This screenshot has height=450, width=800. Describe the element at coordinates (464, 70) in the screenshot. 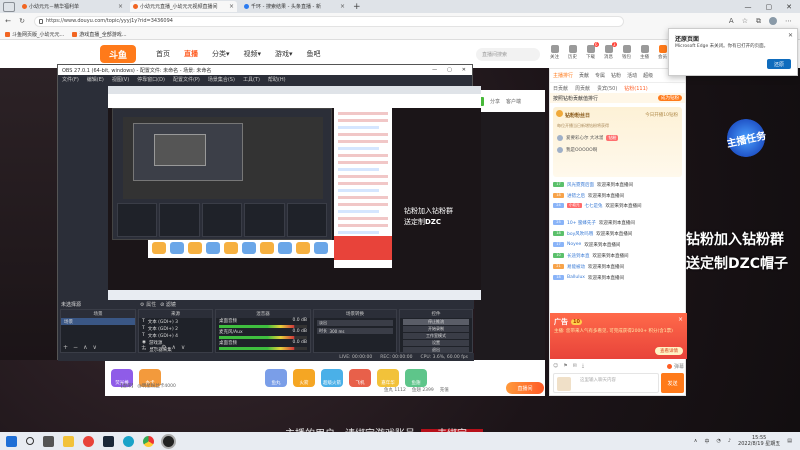

I see `obs-close-button: ✕` at that location.